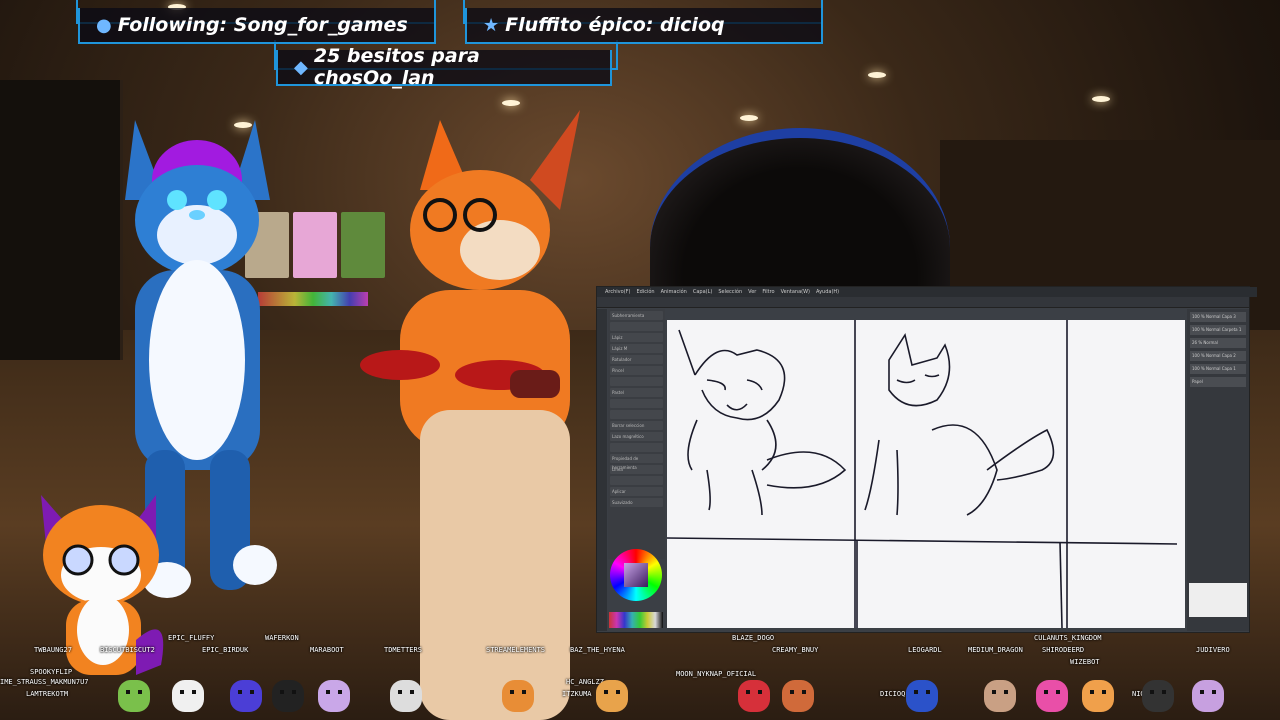  I want to click on menu-item: Archivo(F), so click(617, 292).